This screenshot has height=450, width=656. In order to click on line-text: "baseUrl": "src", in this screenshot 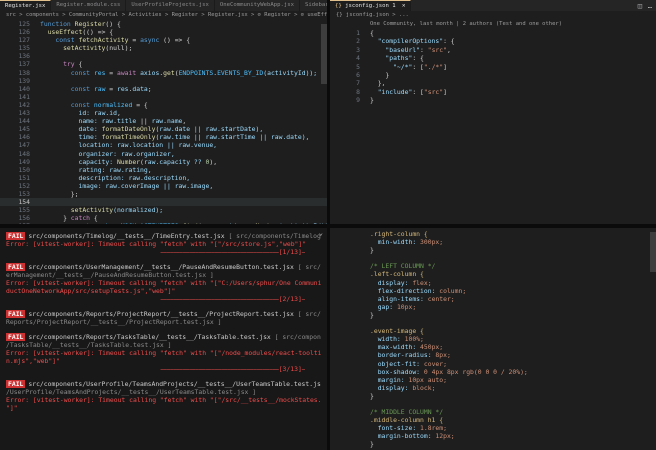, I will do `click(513, 50)`.